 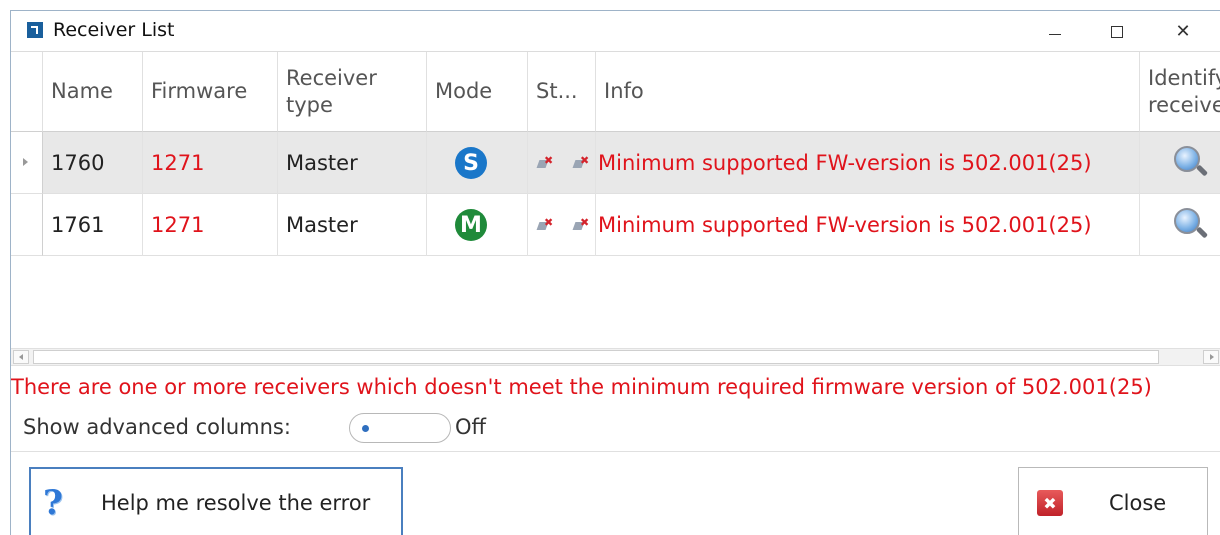 I want to click on current-row-indicator-icon, so click(x=25, y=162).